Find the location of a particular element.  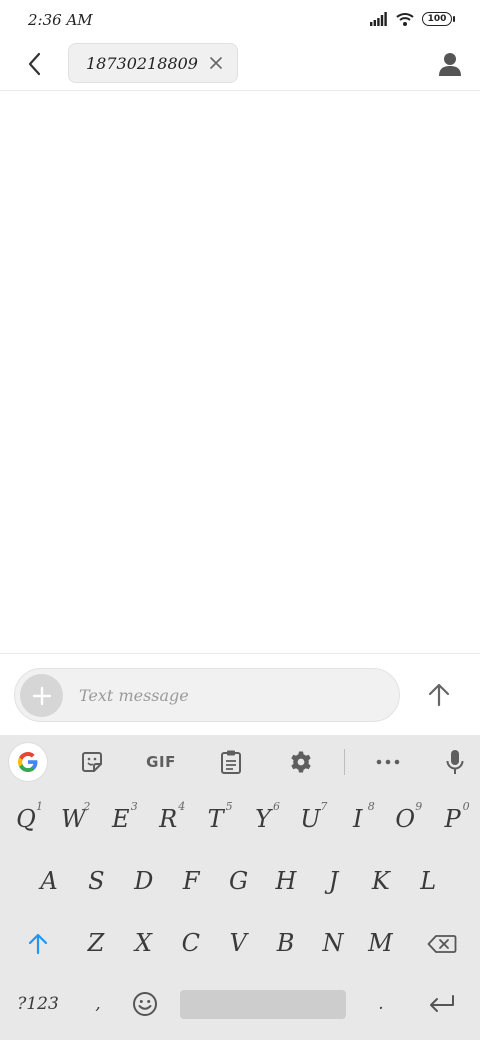

key-label: D is located at coordinates (144, 881).